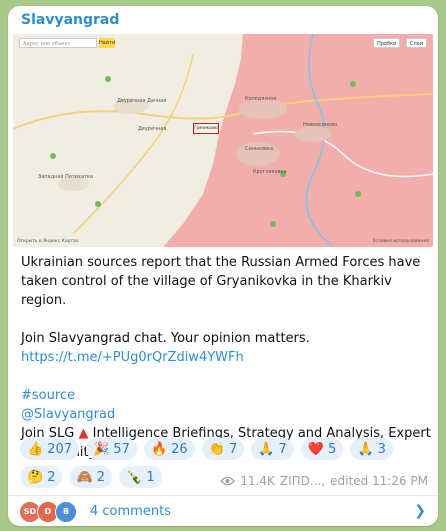  What do you see at coordinates (142, 101) in the screenshot?
I see `map-label: Двуречная Дачная` at bounding box center [142, 101].